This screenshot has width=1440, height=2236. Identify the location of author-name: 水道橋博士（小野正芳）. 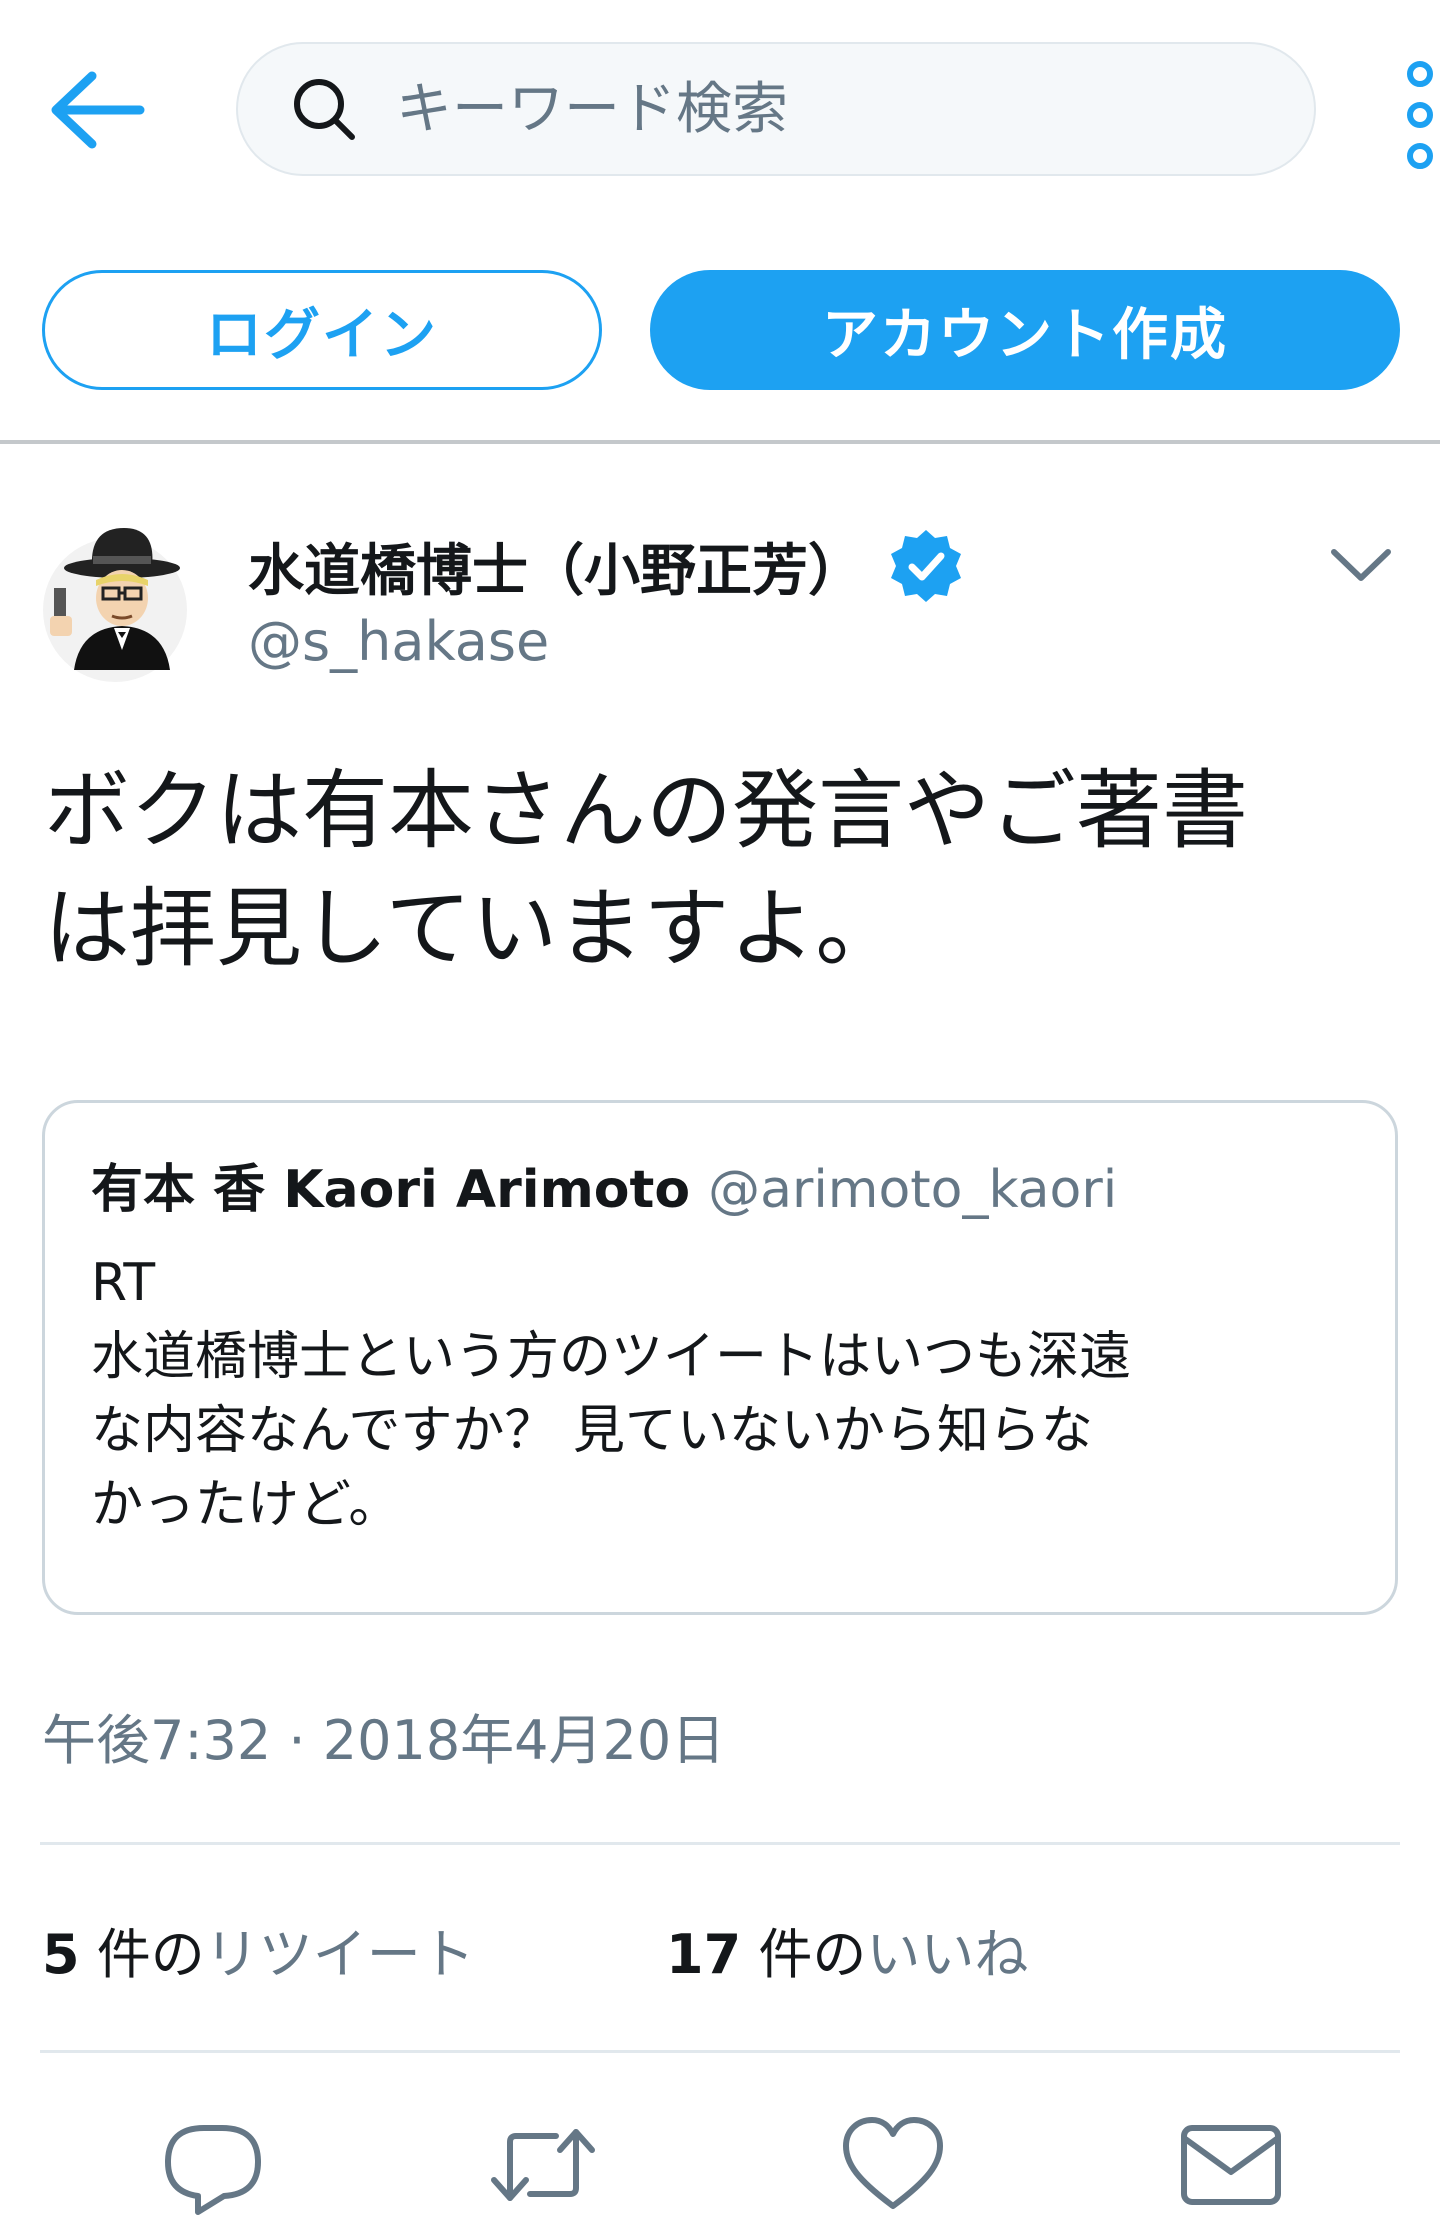
(556, 566).